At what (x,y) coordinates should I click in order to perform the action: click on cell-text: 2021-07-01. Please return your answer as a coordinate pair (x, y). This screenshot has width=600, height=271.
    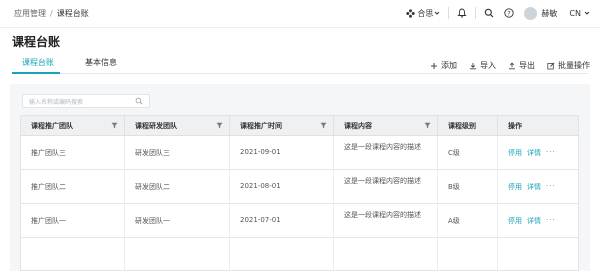
    Looking at the image, I should click on (260, 220).